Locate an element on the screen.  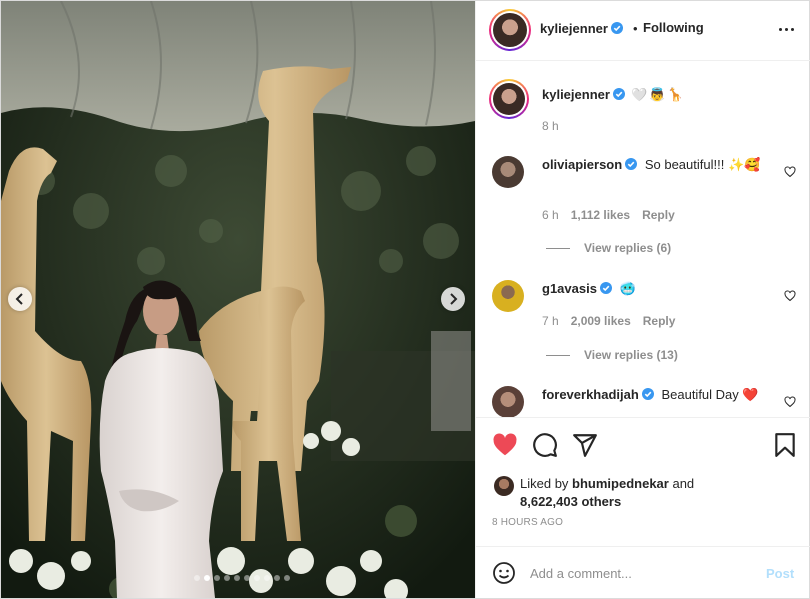
post-time-ago: 8 HOURS AGO is located at coordinates (527, 522).